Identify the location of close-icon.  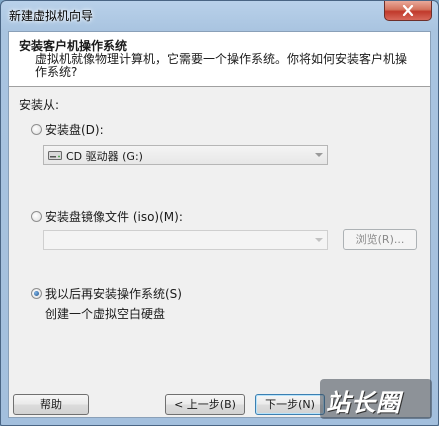
(408, 10).